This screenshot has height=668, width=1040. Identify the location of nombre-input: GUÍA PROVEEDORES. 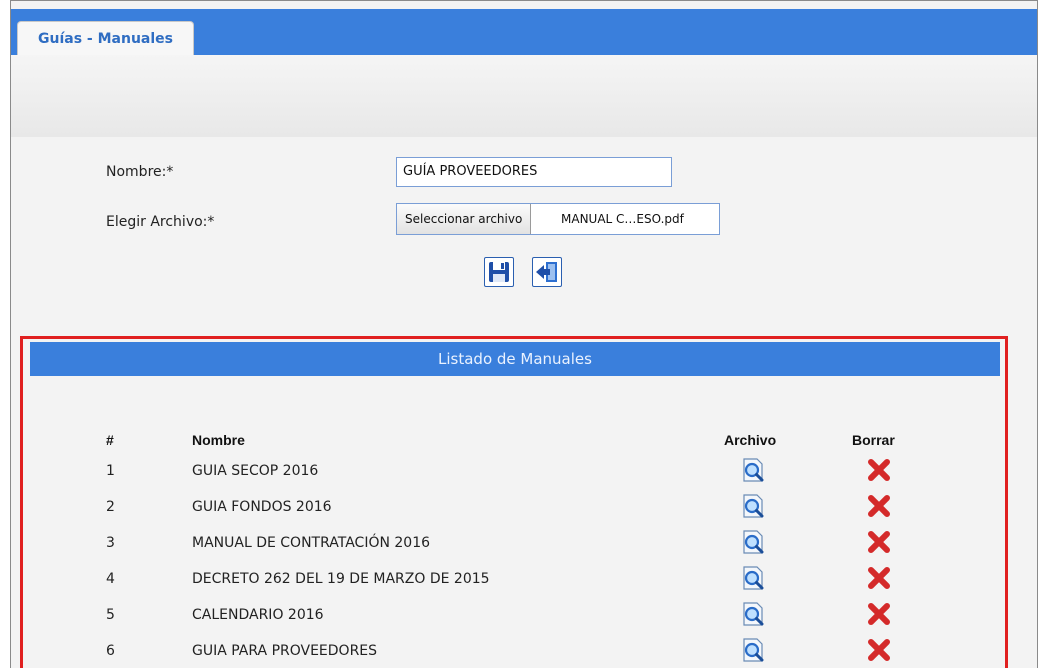
(534, 172).